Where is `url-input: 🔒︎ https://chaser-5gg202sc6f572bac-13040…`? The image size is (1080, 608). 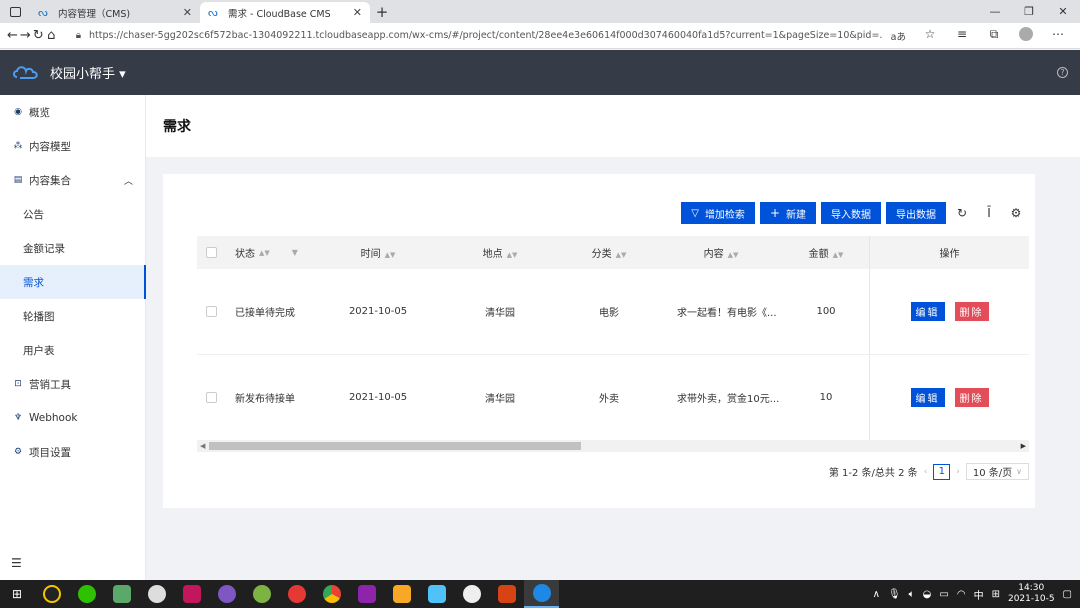
url-input: 🔒︎ https://chaser-5gg202sc6f572bac-13040… is located at coordinates (491, 36).